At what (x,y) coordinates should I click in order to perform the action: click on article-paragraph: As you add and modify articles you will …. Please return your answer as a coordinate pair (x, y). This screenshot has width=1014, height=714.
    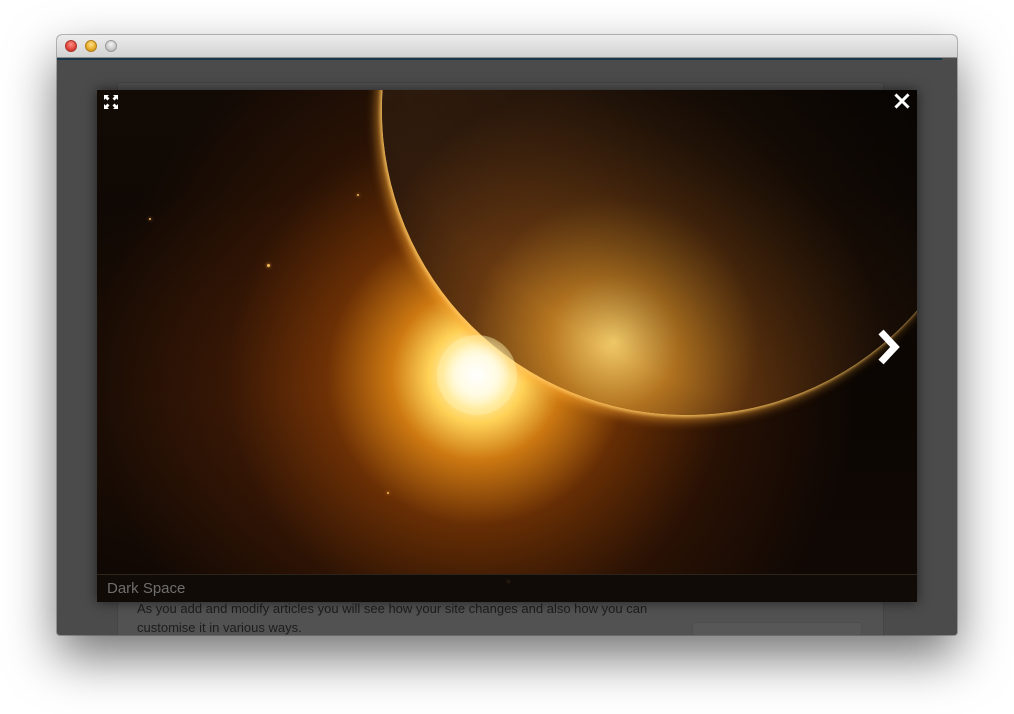
    Looking at the image, I should click on (392, 618).